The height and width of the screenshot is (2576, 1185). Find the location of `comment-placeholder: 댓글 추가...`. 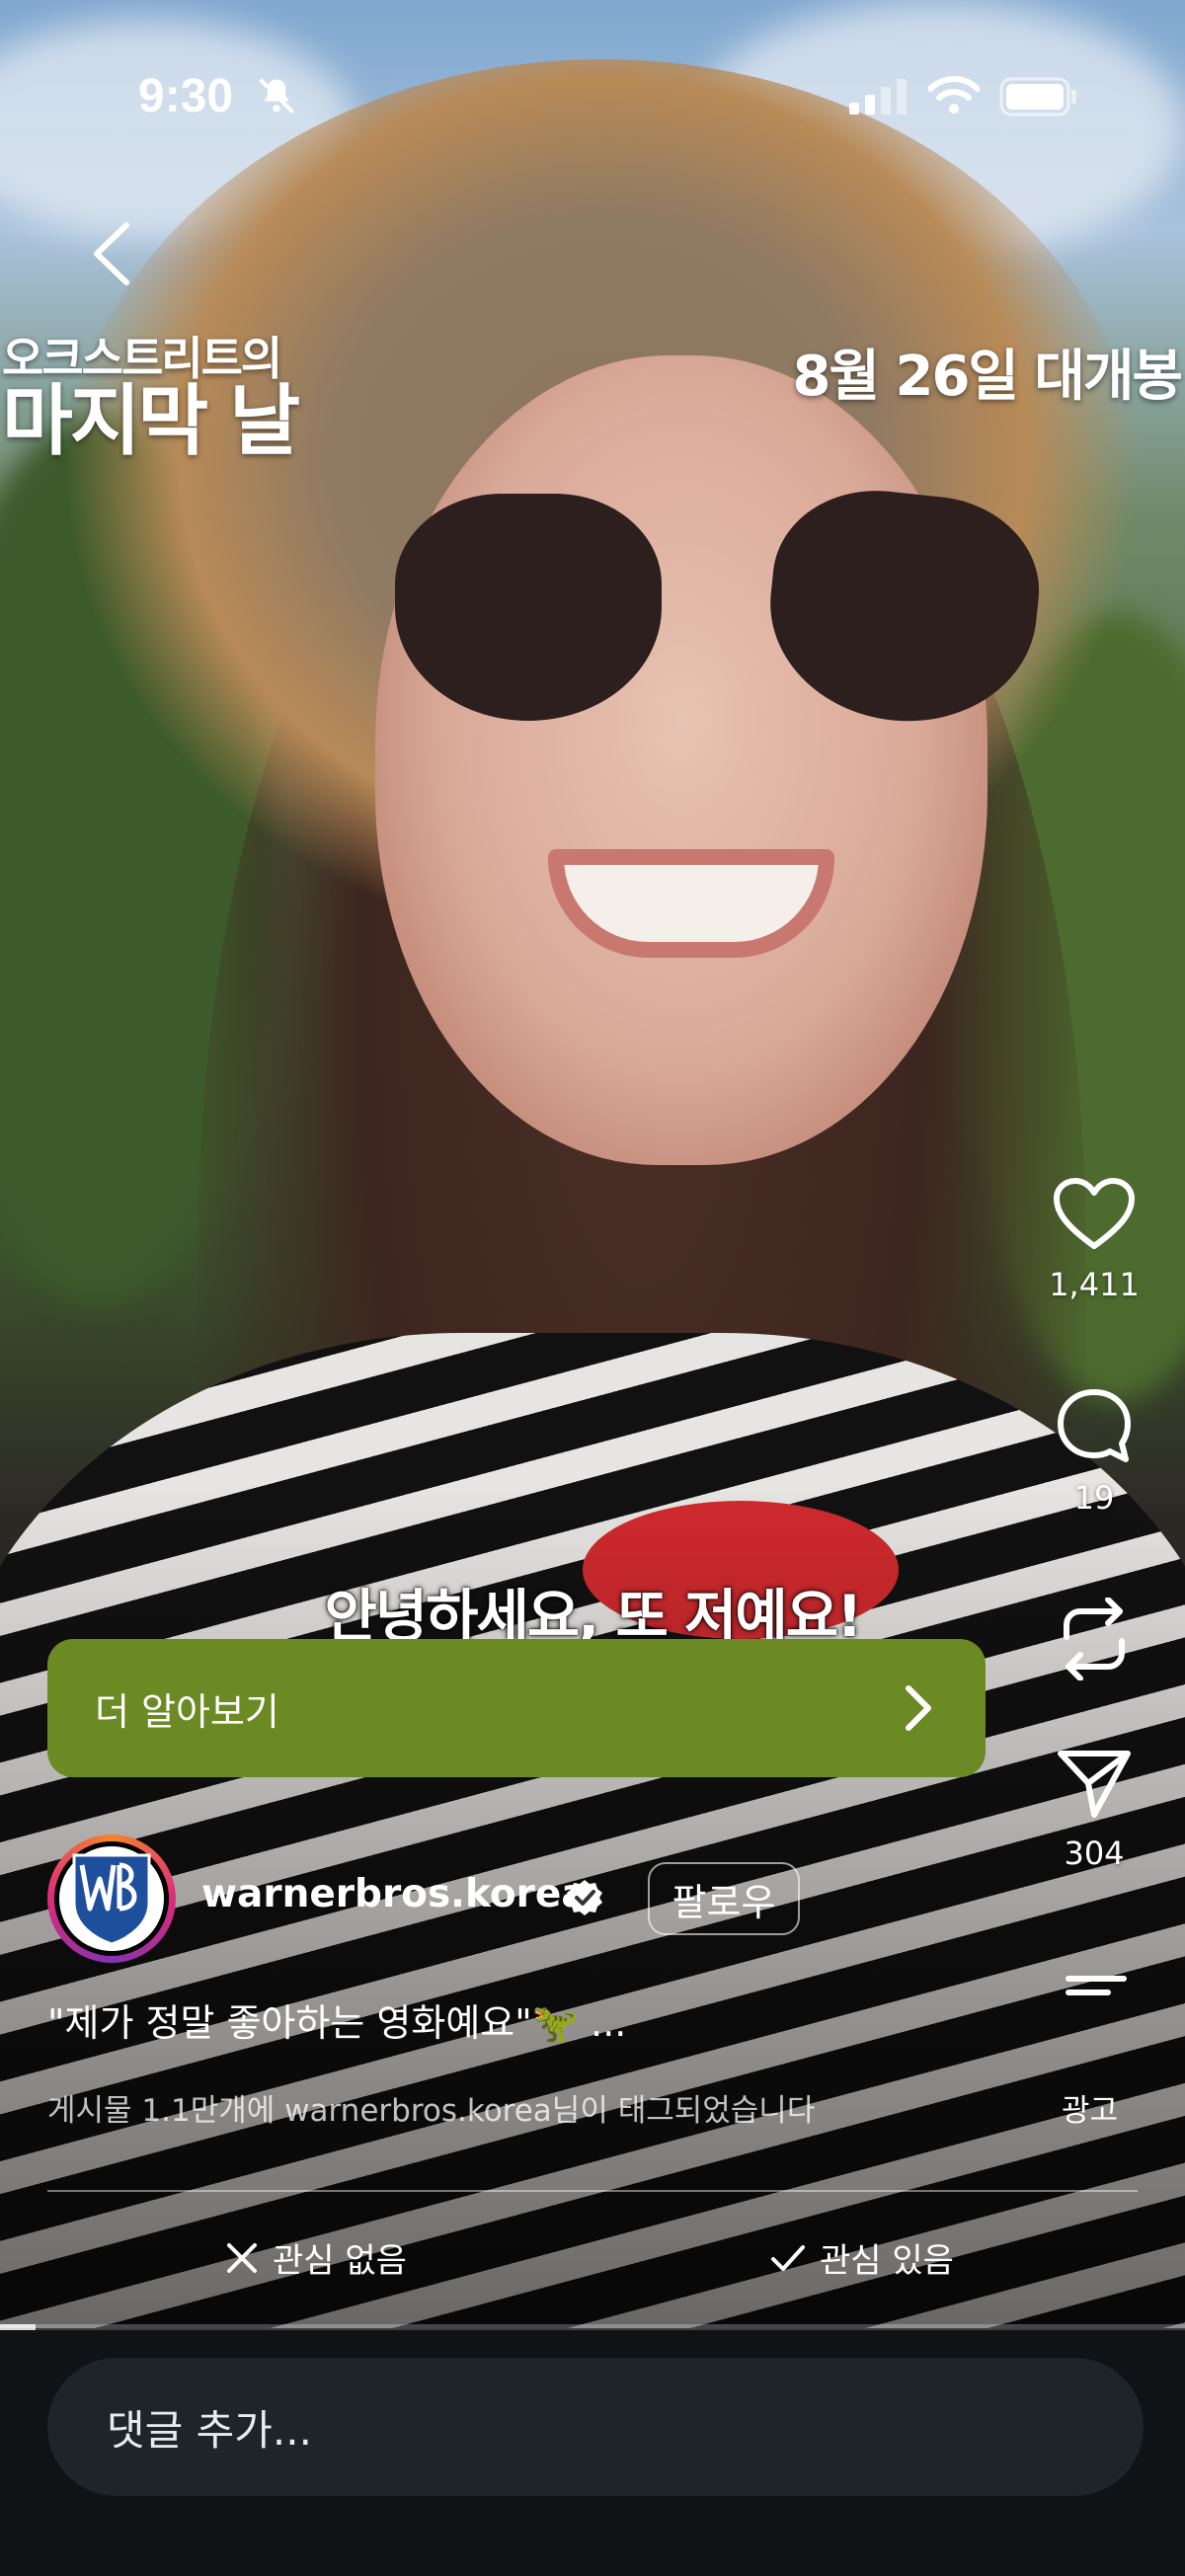

comment-placeholder: 댓글 추가... is located at coordinates (210, 2430).